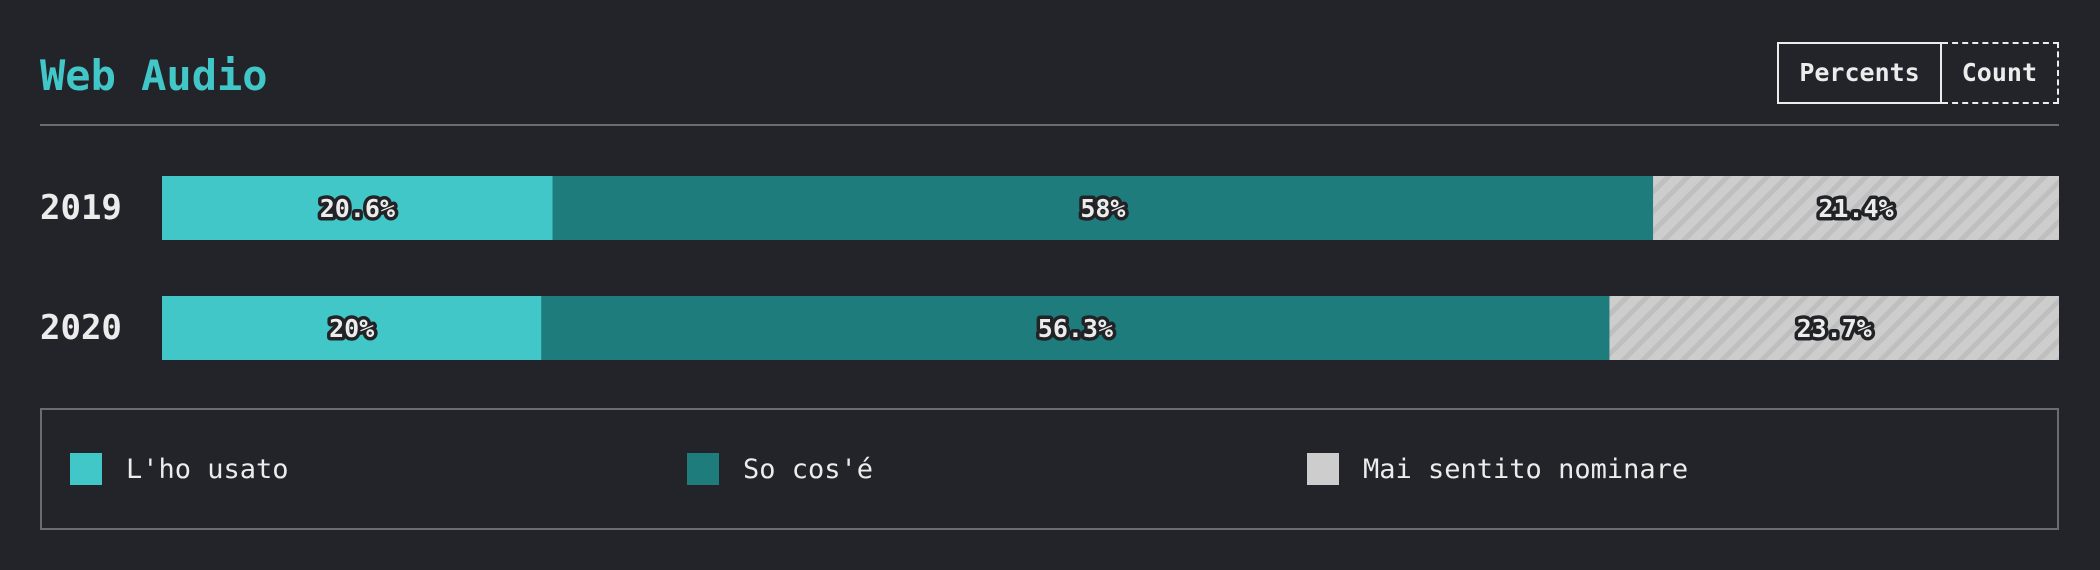 The width and height of the screenshot is (2100, 570). I want to click on legend-item-never: Mai sentito nominare, so click(1497, 469).